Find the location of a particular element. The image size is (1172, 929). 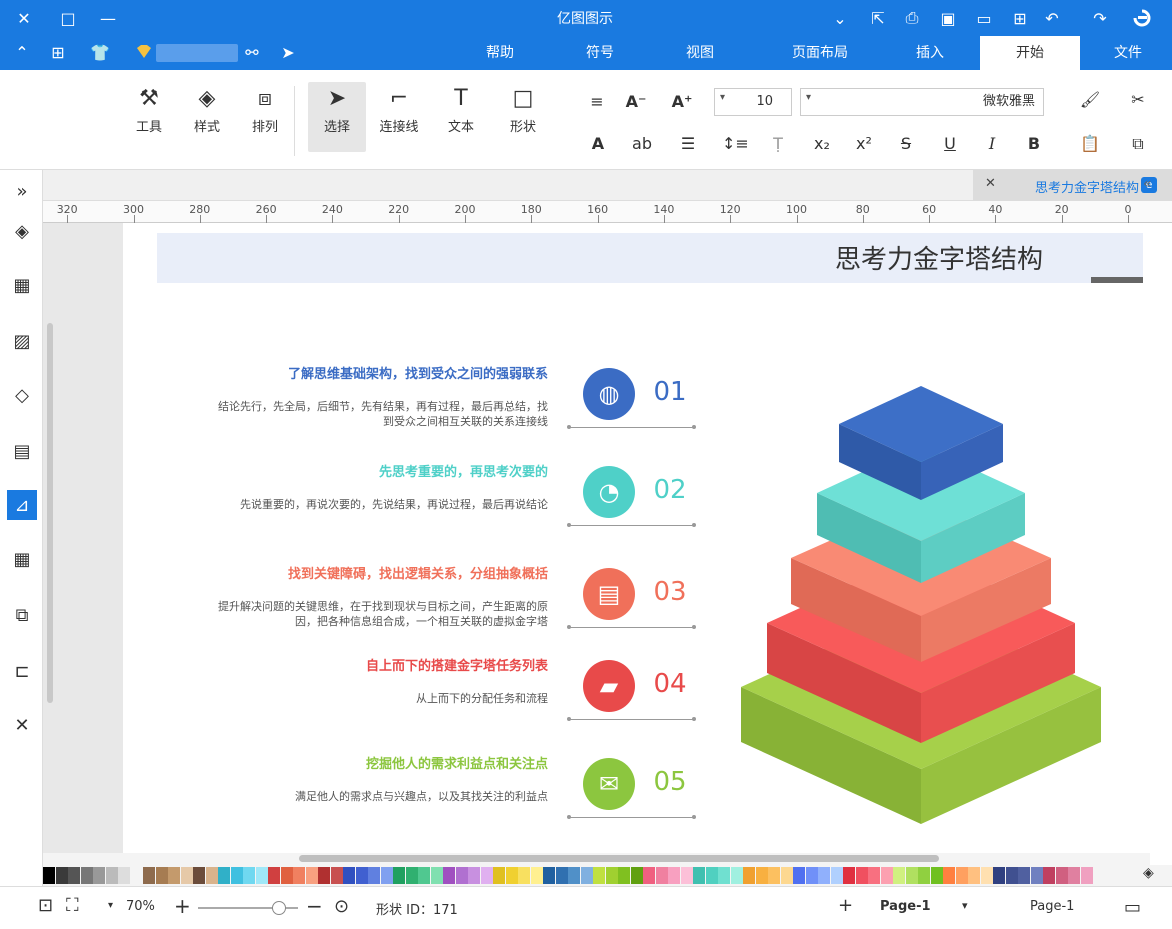

tools-button: ⚒ 工具 is located at coordinates (149, 117).